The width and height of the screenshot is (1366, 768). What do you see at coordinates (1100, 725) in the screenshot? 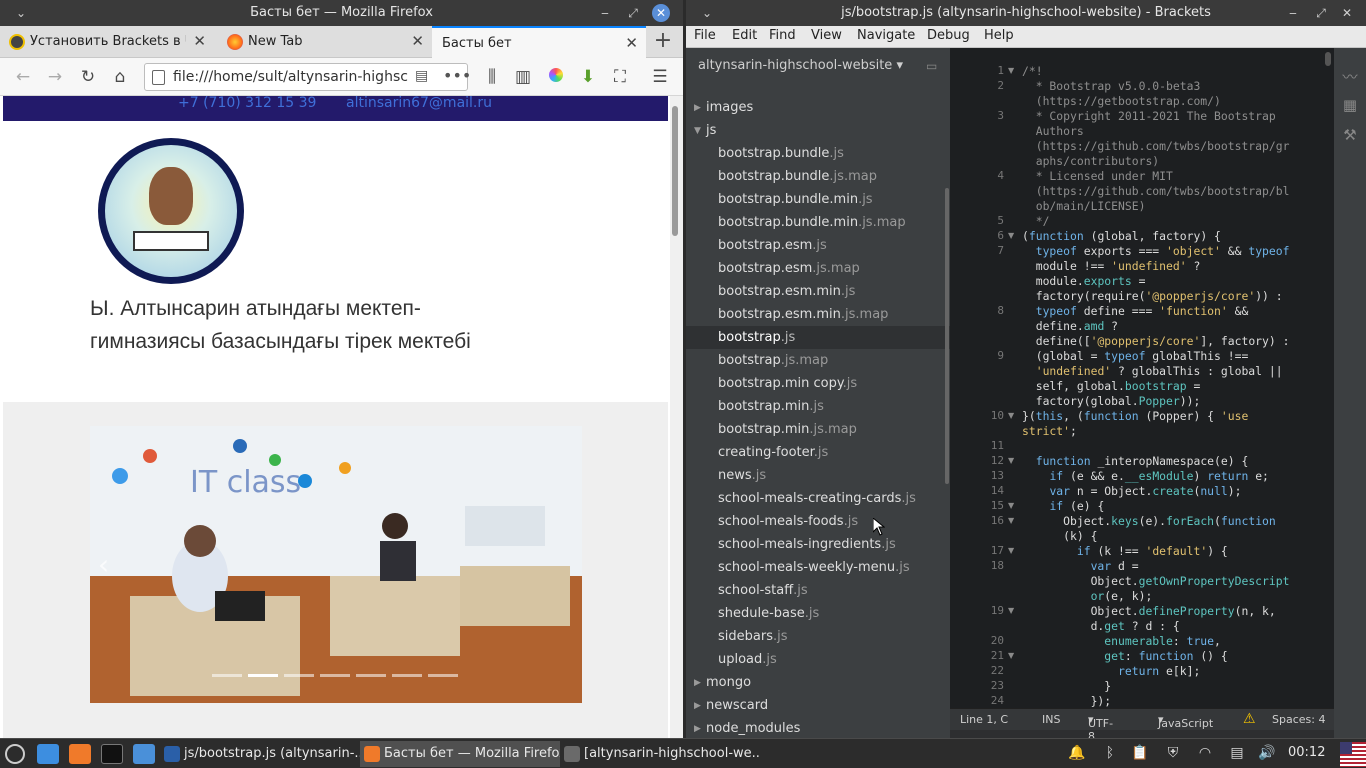
I see `encoding-select: UTF-8 ▾` at bounding box center [1100, 725].